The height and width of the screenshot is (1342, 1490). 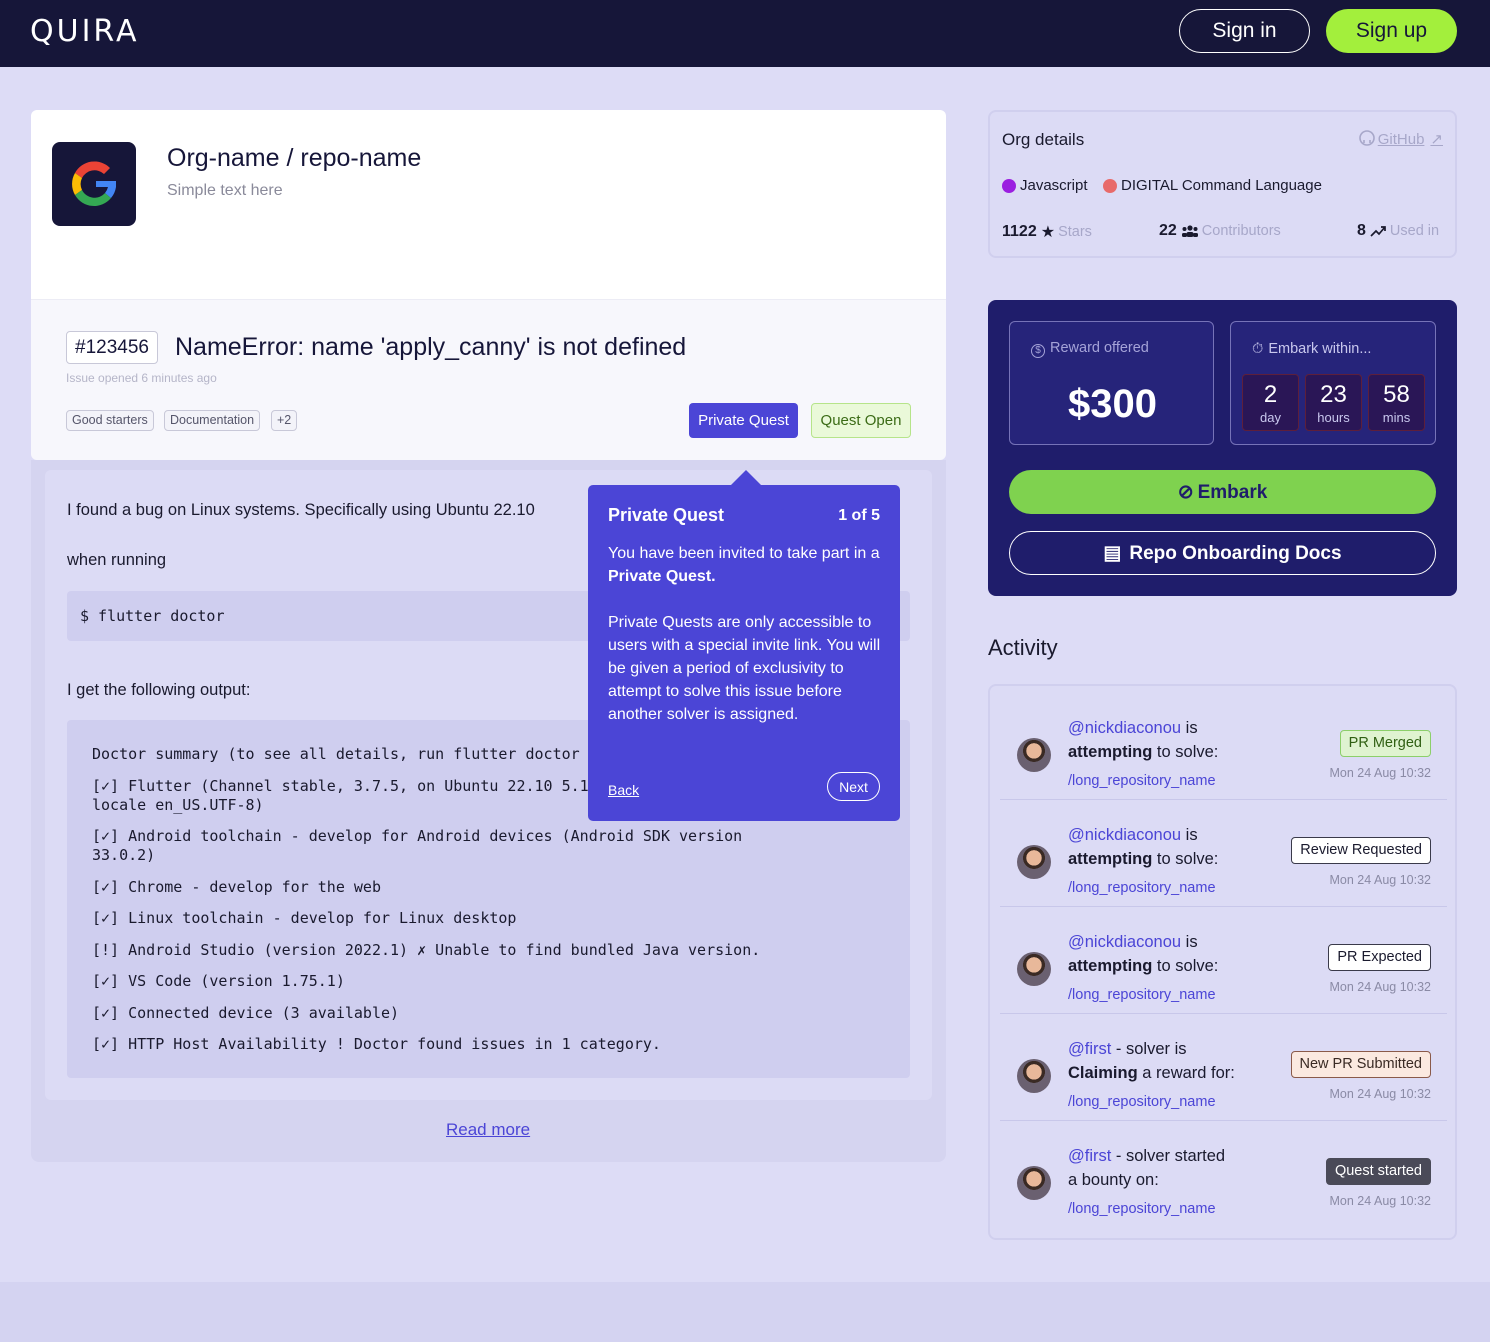 I want to click on quest-open-button: Quest Open, so click(x=861, y=420).